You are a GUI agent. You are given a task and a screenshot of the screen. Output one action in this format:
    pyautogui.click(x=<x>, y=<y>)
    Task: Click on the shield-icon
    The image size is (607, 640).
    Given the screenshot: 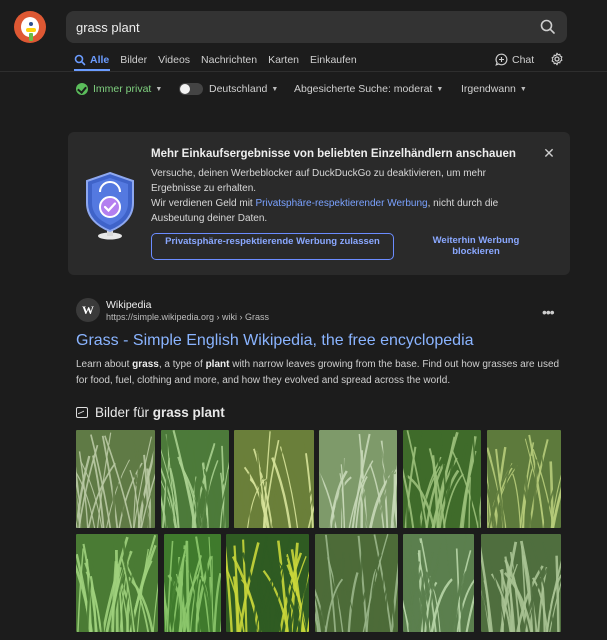 What is the action you would take?
    pyautogui.click(x=110, y=205)
    